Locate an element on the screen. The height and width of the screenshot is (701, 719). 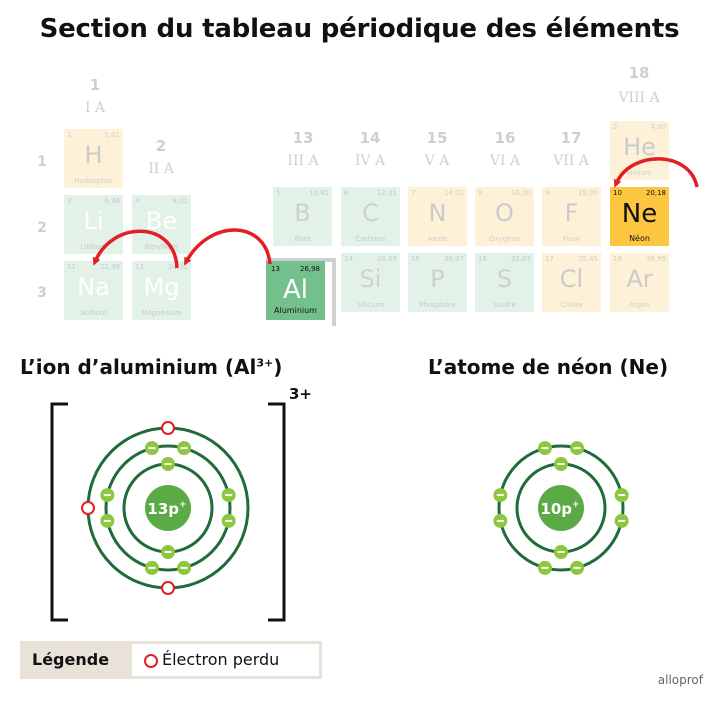
right-bracket is located at coordinates (277, 512).